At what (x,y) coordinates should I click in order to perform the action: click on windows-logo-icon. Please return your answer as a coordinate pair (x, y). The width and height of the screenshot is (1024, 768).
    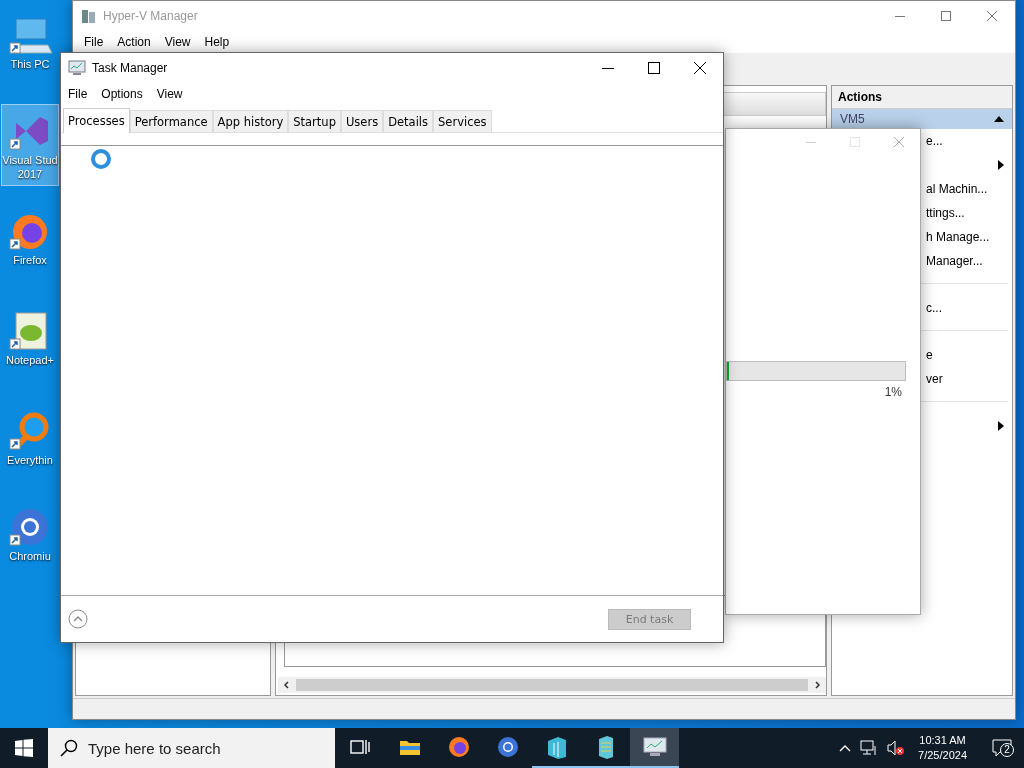
    Looking at the image, I should click on (24, 748).